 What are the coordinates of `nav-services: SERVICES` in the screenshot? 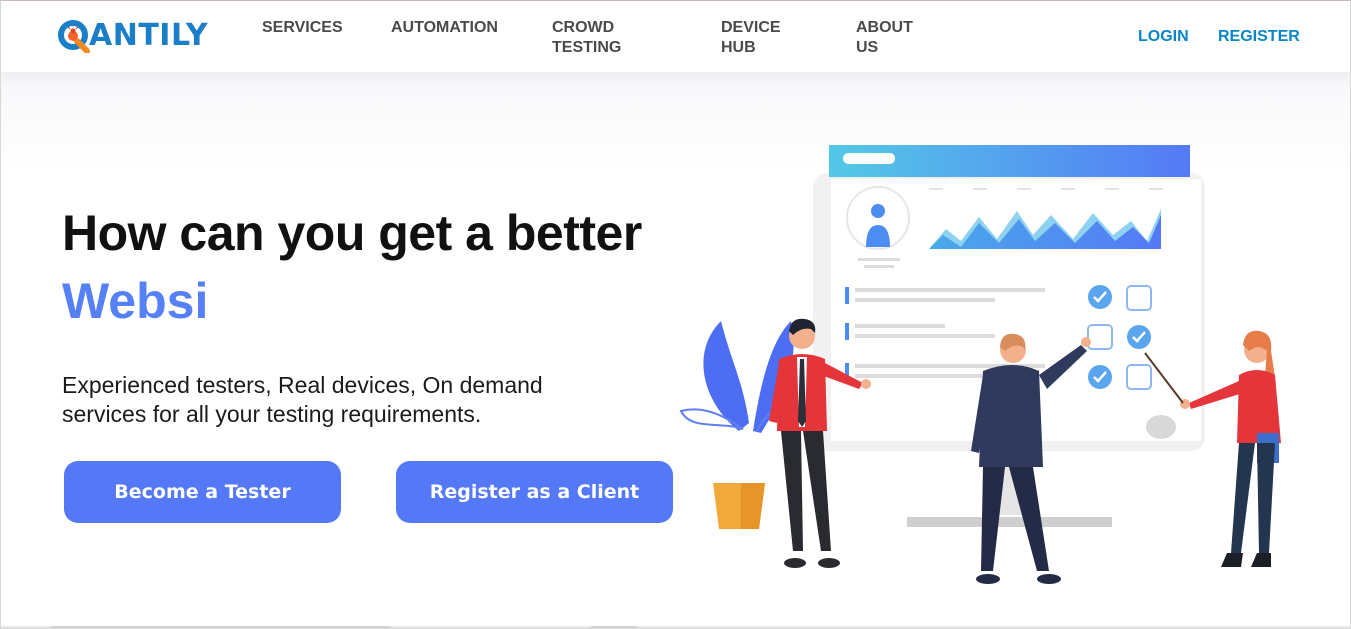 It's located at (302, 28).